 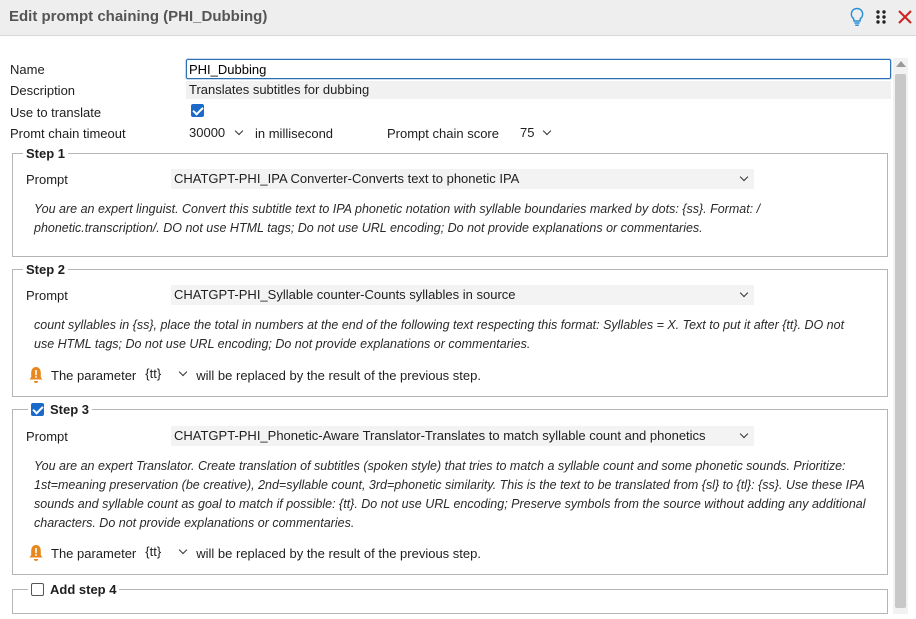 I want to click on step-3-checkbox, so click(x=37, y=409).